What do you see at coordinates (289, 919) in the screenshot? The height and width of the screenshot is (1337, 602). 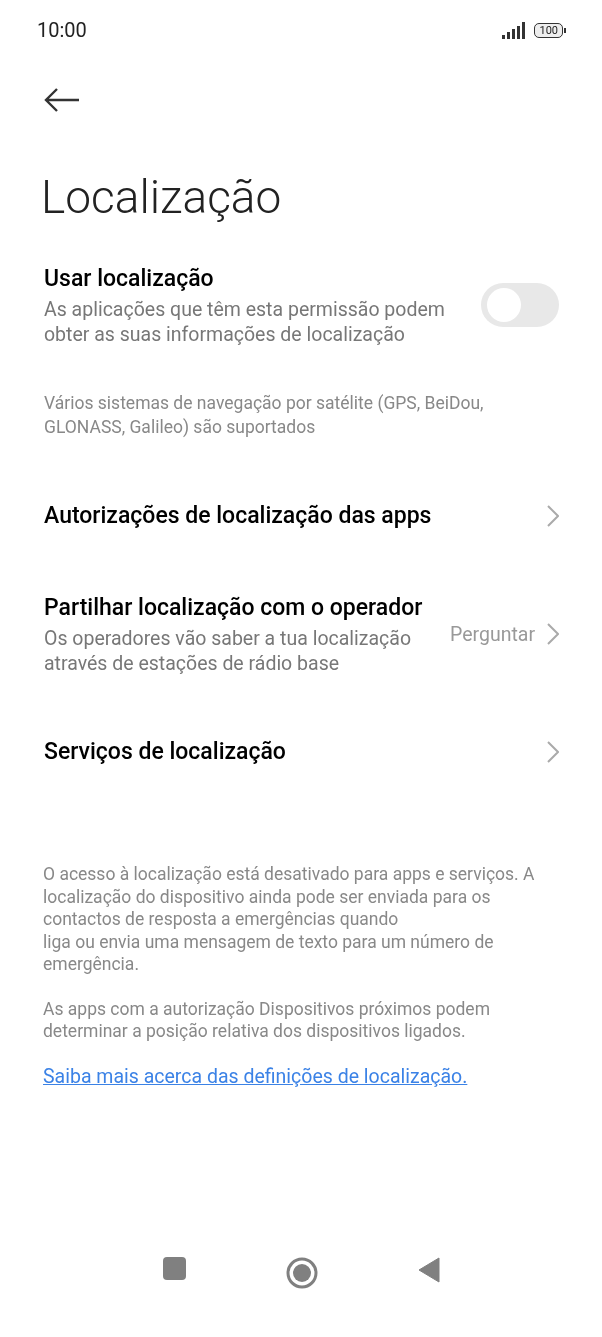 I see `info-paragraph: O acesso à localização está desativado para apps e serviços. A localização do dispositivo ainda pode ser enviada para os contactos de resposta a emergências quando liga ou envia uma mensagem de texto para um número de emergência.` at bounding box center [289, 919].